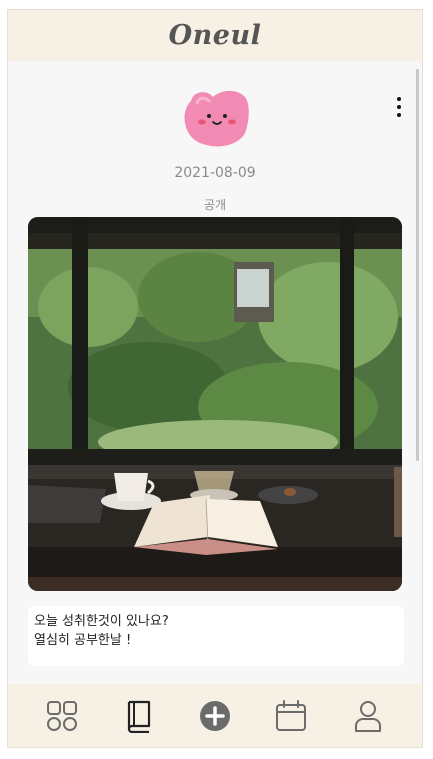 The image size is (433, 759). I want to click on more-options-button, so click(399, 107).